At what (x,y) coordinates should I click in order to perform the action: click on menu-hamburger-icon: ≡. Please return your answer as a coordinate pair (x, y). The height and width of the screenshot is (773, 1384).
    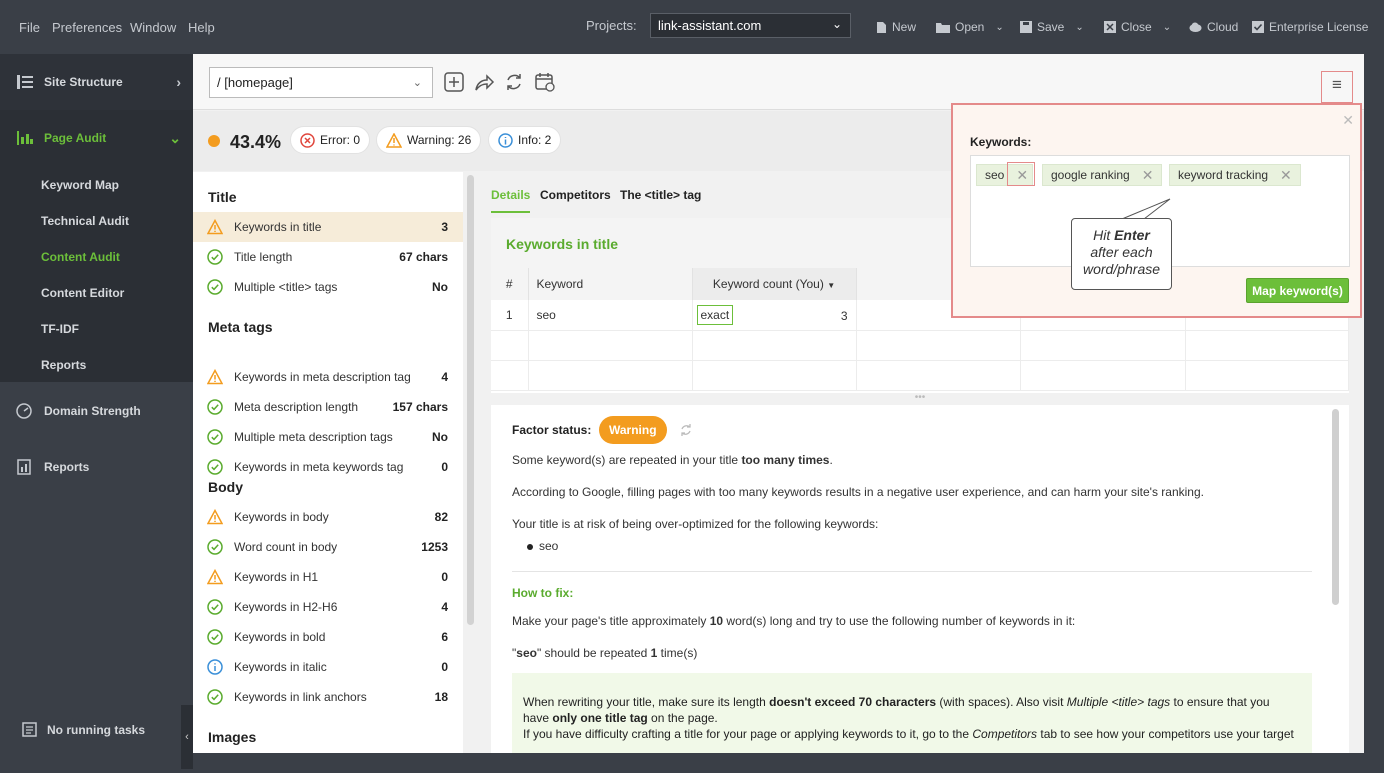
    Looking at the image, I should click on (1337, 87).